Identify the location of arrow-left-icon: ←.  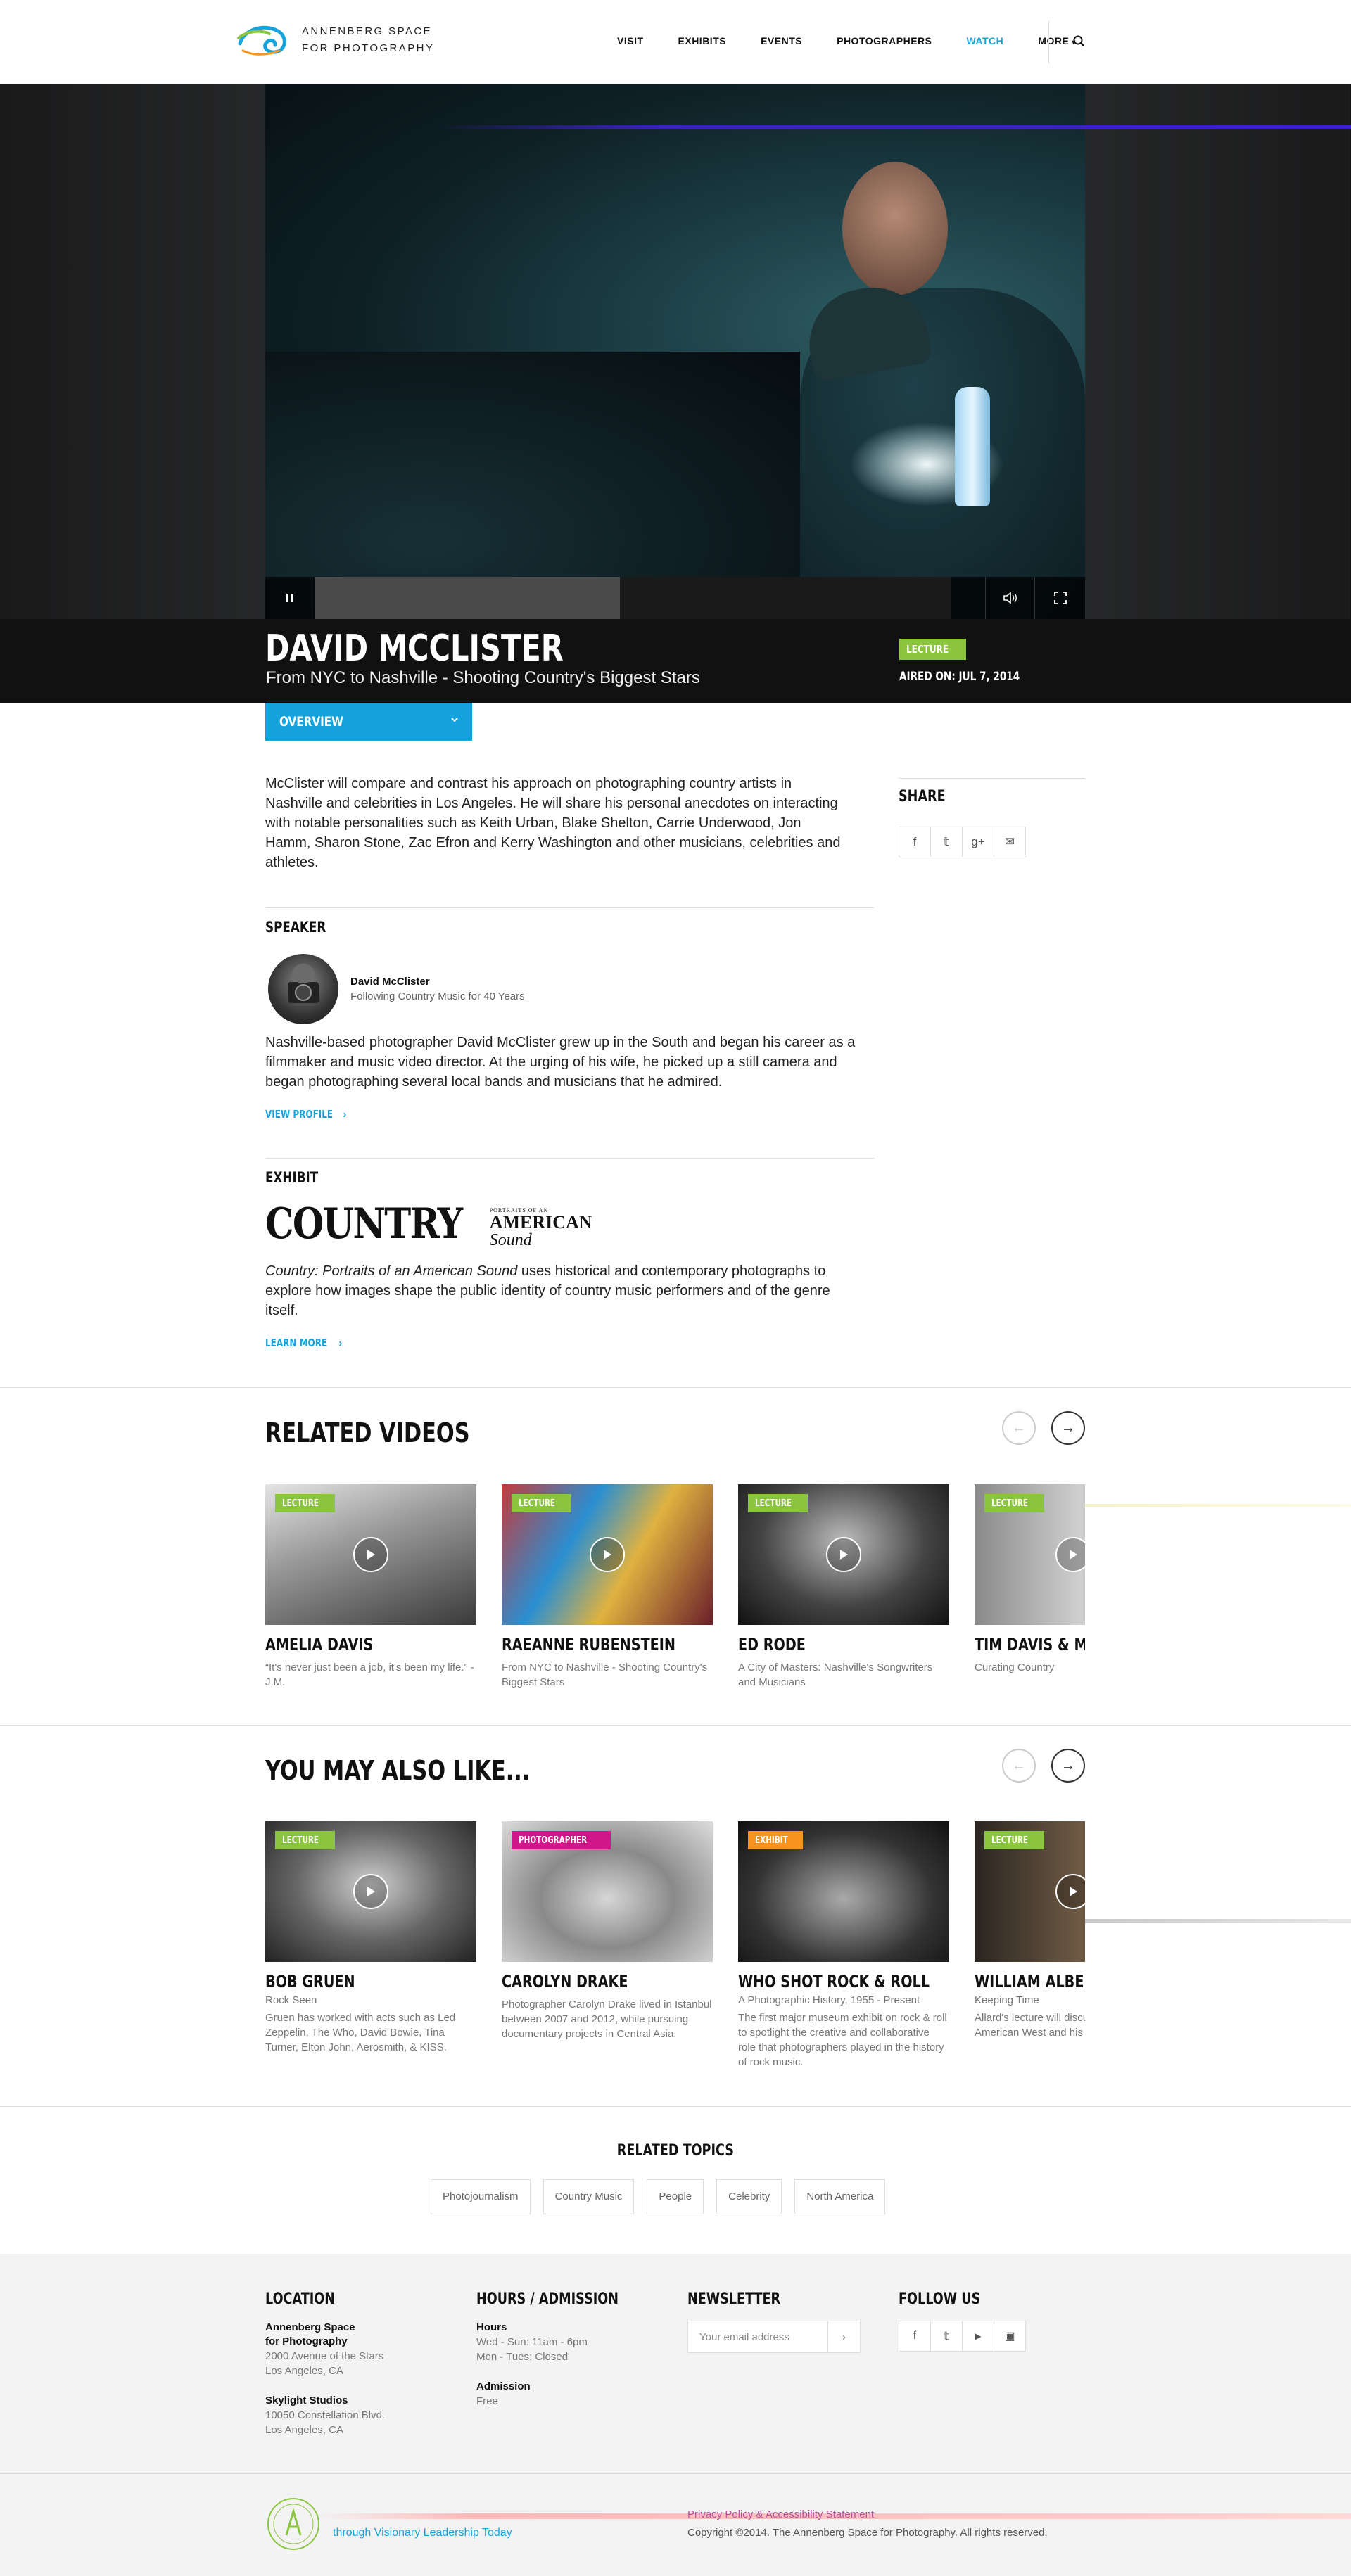
(1019, 1765).